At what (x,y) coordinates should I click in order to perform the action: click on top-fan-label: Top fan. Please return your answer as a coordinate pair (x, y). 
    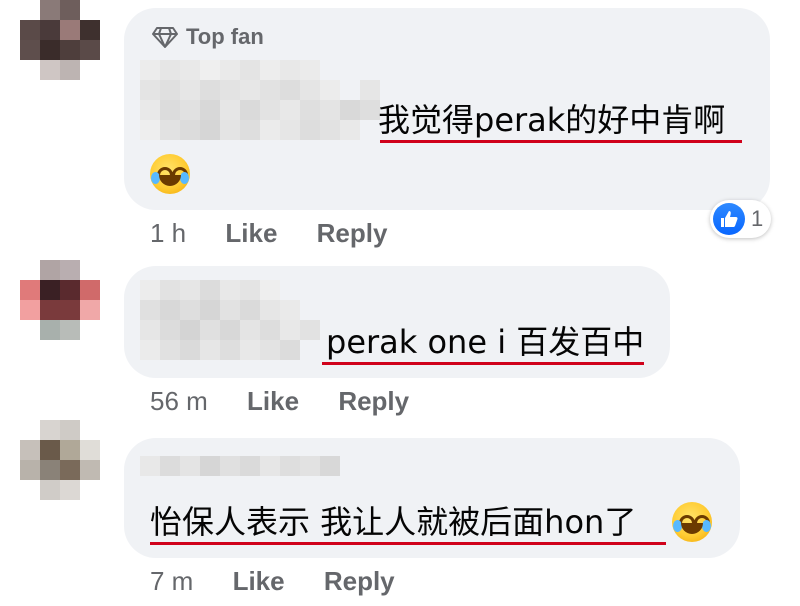
    Looking at the image, I should click on (225, 36).